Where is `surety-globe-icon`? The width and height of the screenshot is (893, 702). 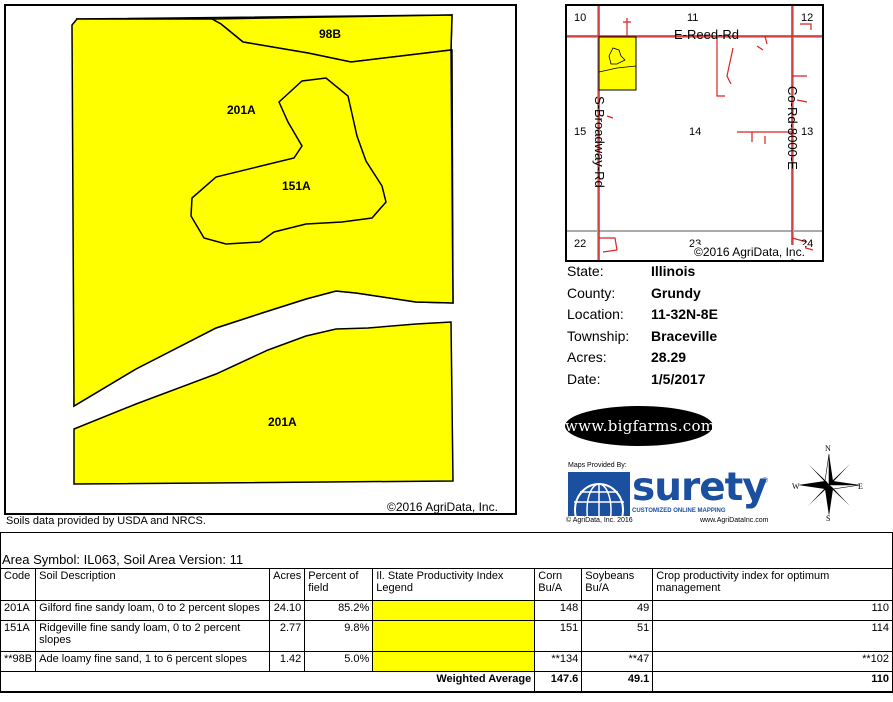 surety-globe-icon is located at coordinates (599, 494).